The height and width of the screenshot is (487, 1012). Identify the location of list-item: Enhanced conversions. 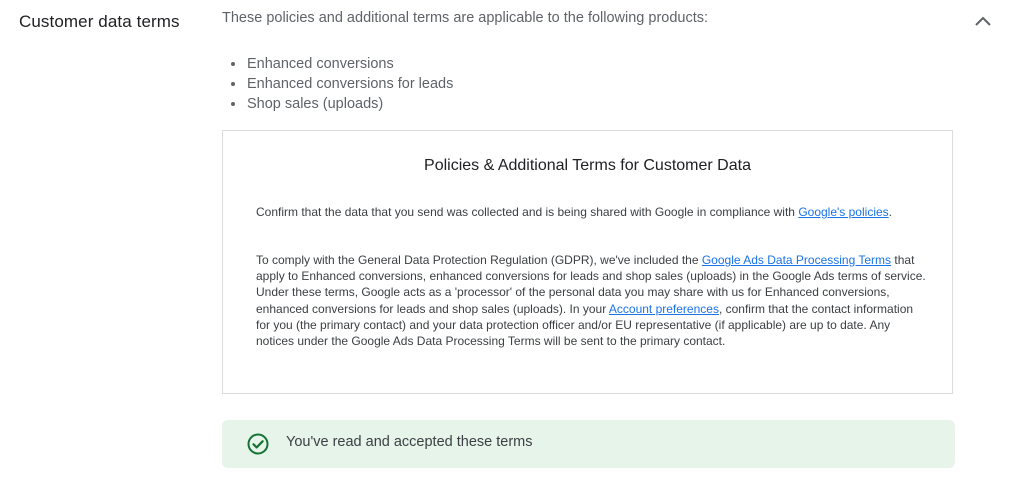
(349, 64).